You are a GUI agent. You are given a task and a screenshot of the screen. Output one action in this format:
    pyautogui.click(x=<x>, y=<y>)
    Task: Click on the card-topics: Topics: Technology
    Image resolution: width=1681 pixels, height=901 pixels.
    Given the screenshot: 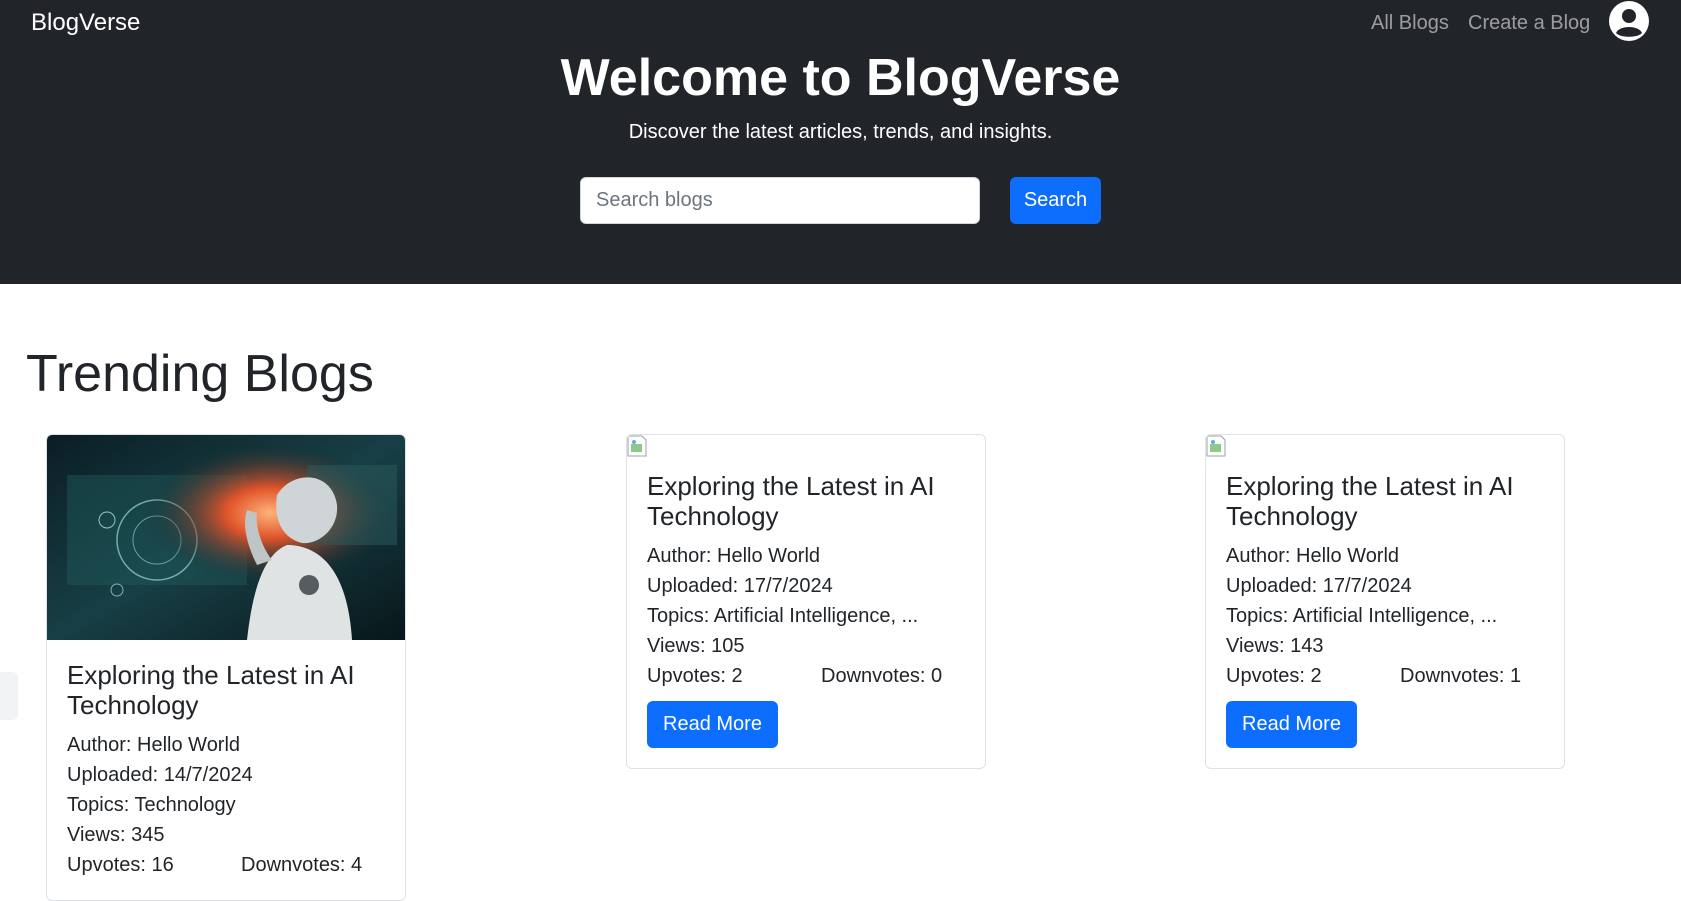 What is the action you would take?
    pyautogui.click(x=151, y=805)
    